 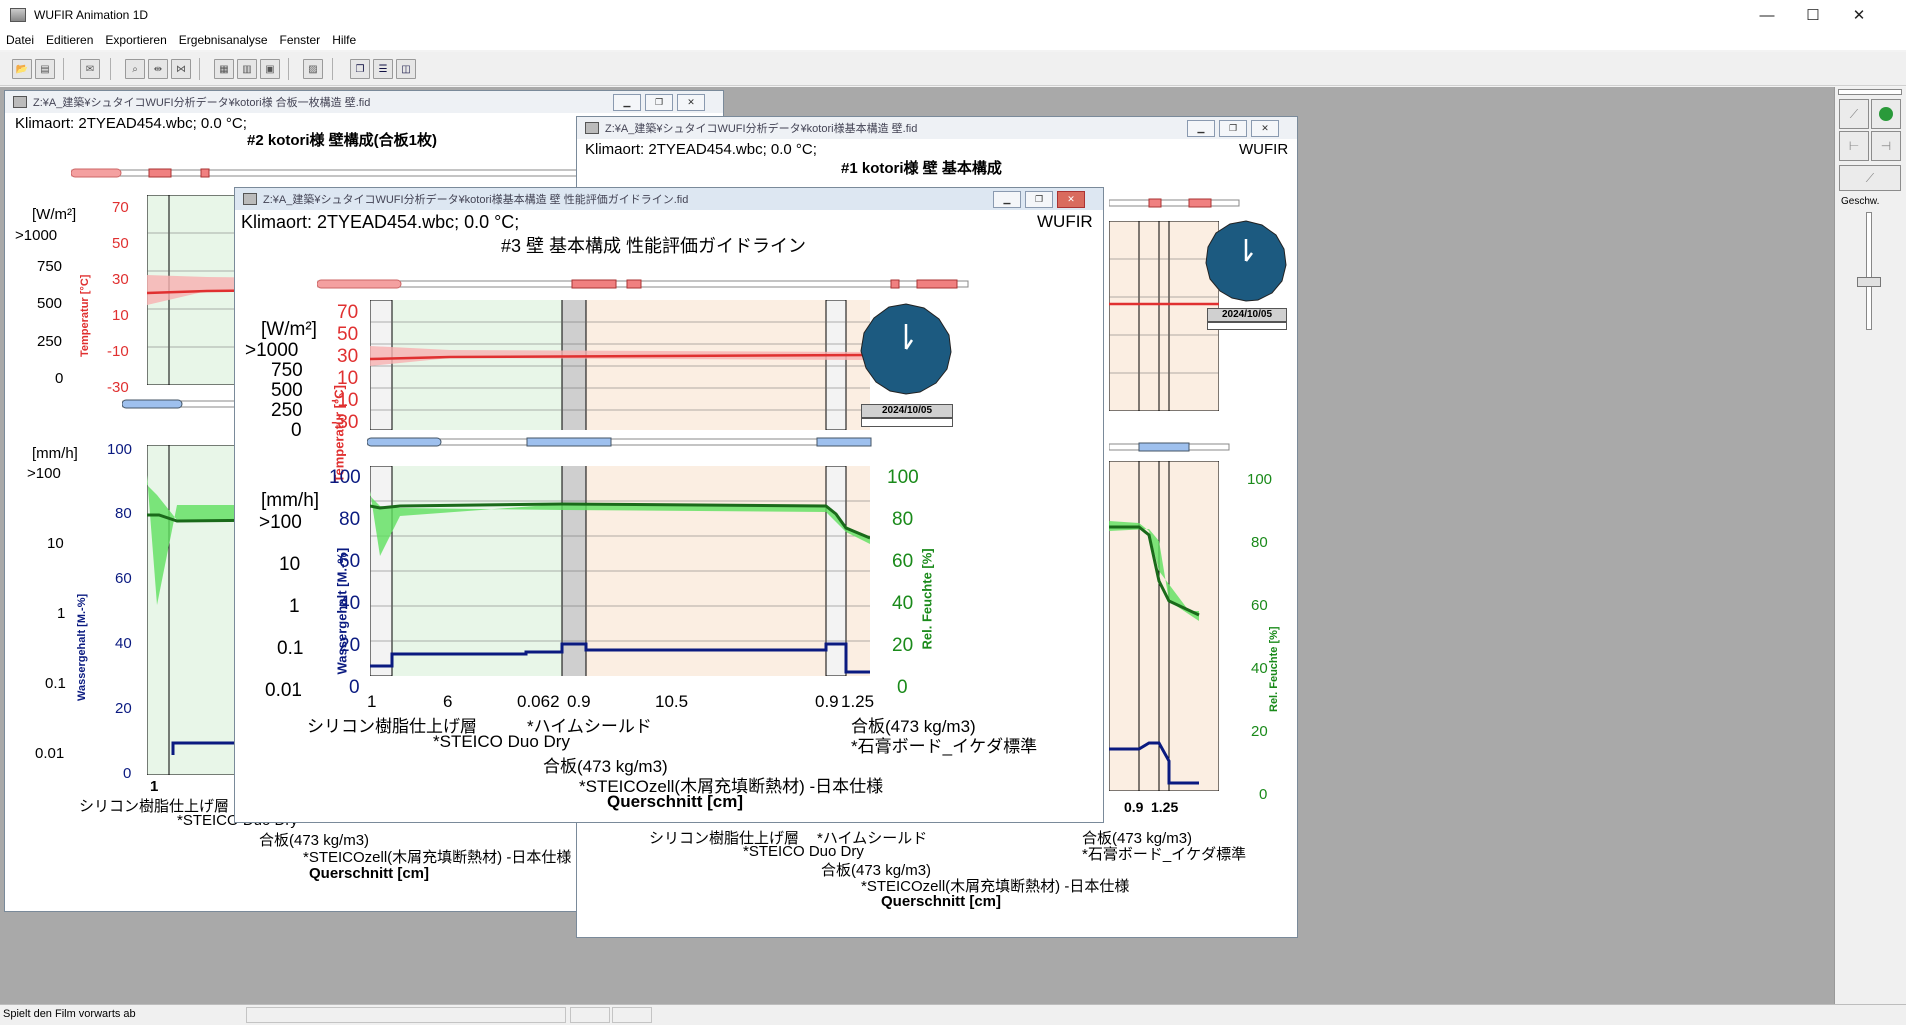 I want to click on print-icon: ▤, so click(x=45, y=69).